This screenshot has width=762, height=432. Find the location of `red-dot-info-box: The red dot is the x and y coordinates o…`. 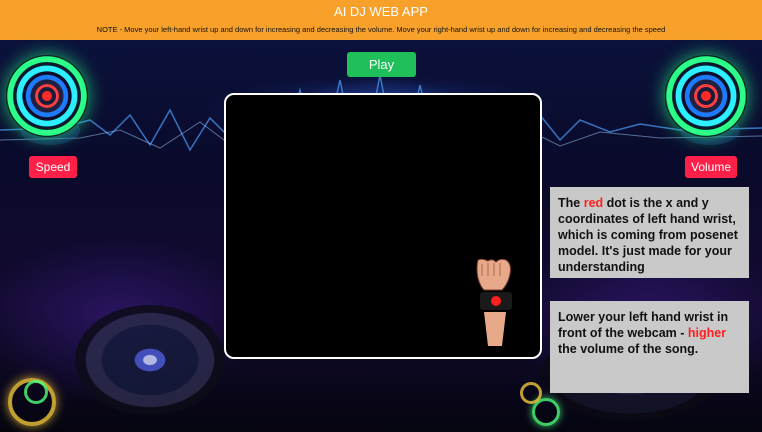

red-dot-info-box: The red dot is the x and y coordinates o… is located at coordinates (649, 232).